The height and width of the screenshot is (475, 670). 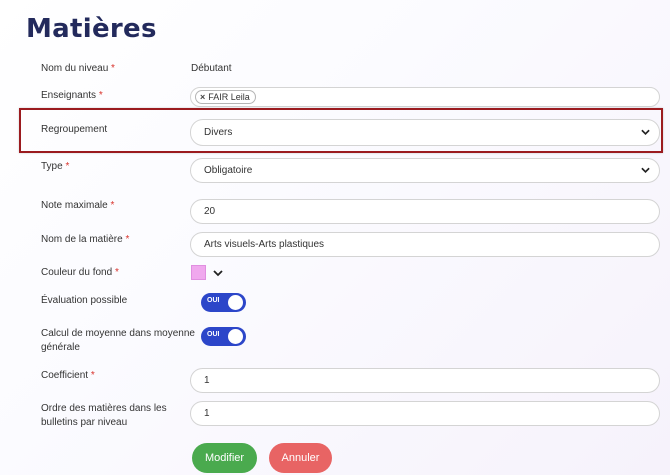 I want to click on ordre-value: 1, so click(x=207, y=413).